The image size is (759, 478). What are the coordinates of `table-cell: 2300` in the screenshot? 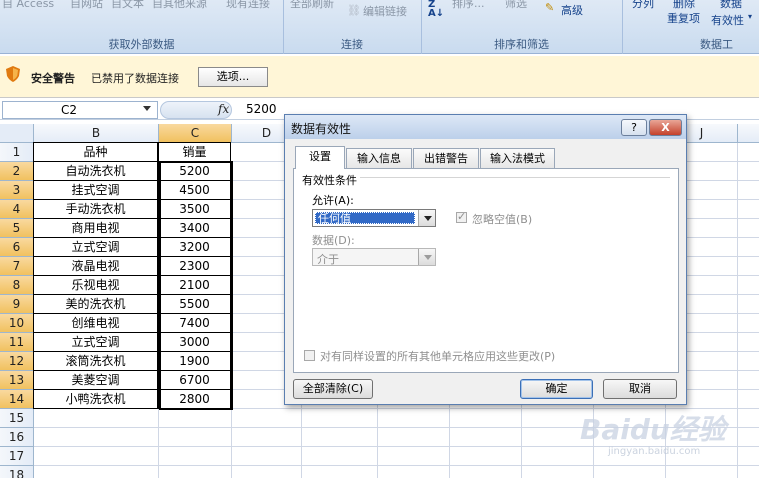 It's located at (194, 266).